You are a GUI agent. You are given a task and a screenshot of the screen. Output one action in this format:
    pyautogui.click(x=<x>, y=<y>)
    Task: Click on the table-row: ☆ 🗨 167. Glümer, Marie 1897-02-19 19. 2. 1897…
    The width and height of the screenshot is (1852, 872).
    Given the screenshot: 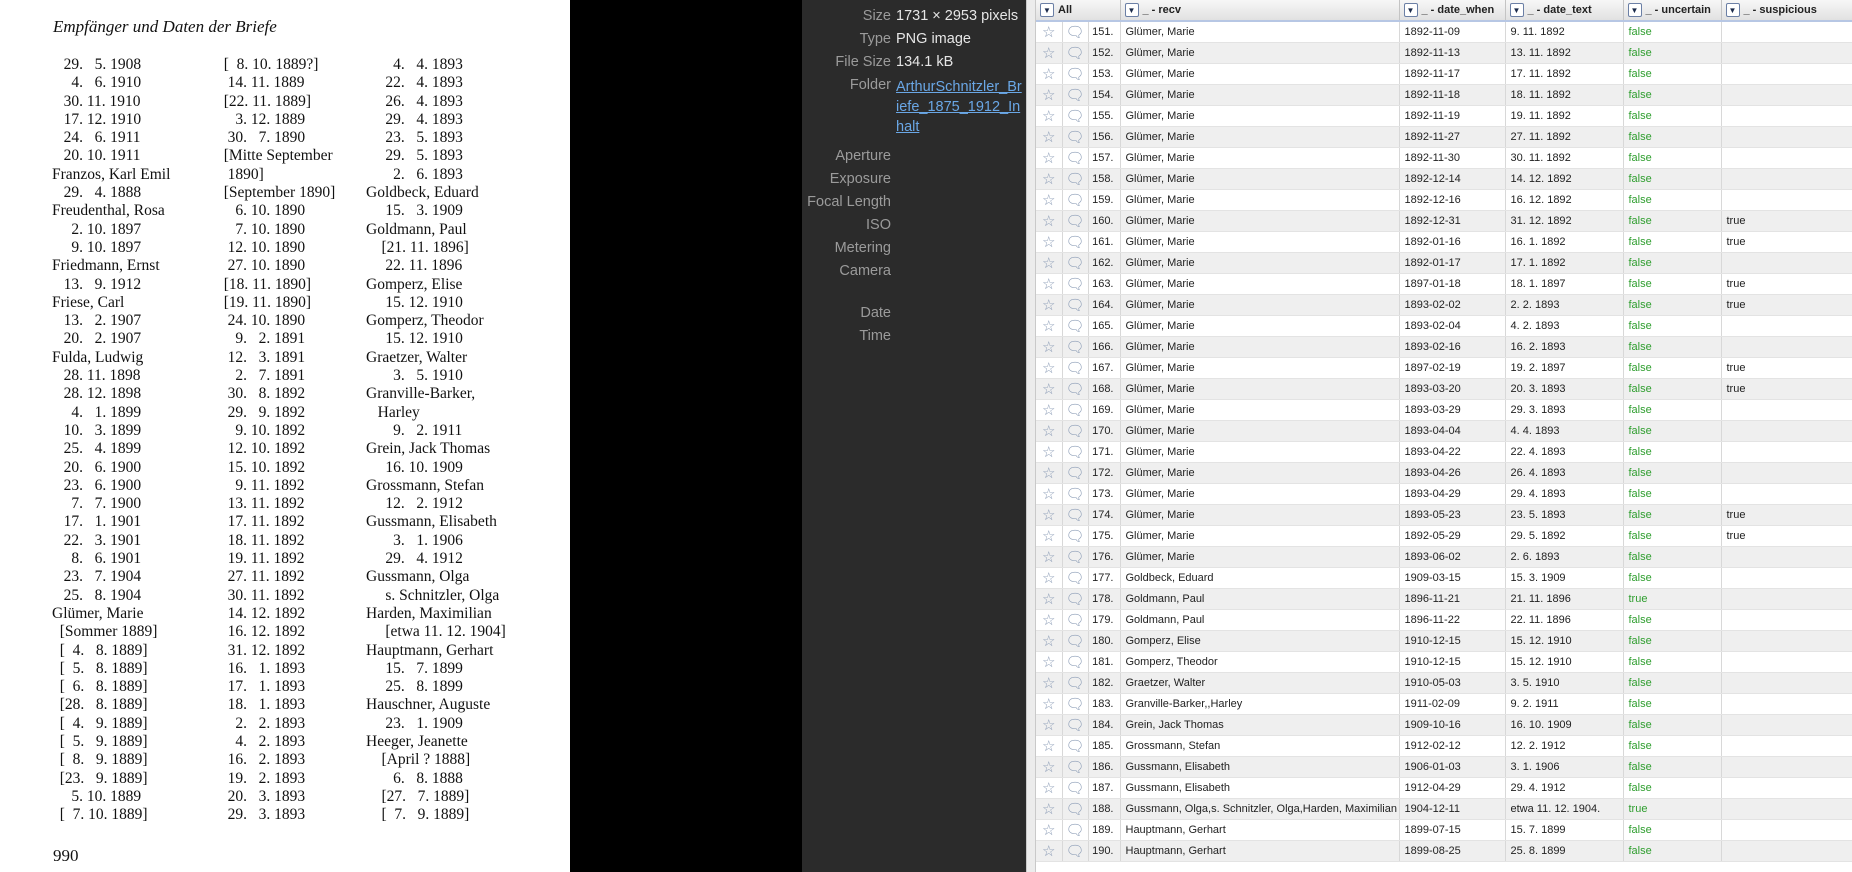 What is the action you would take?
    pyautogui.click(x=1444, y=368)
    